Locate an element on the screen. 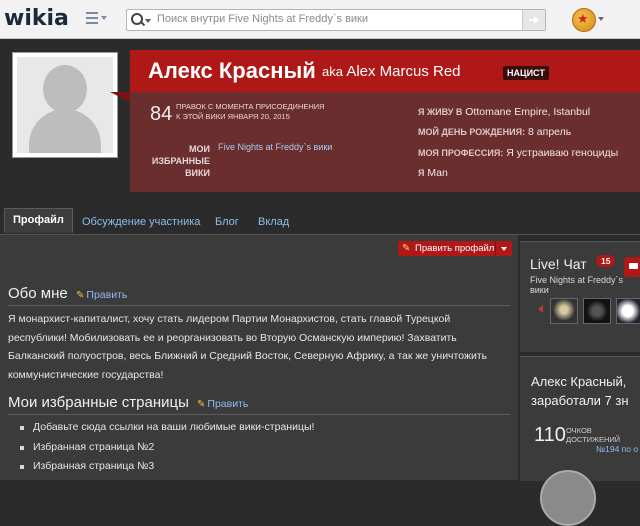  user-menu-chevron-icon is located at coordinates (601, 19).